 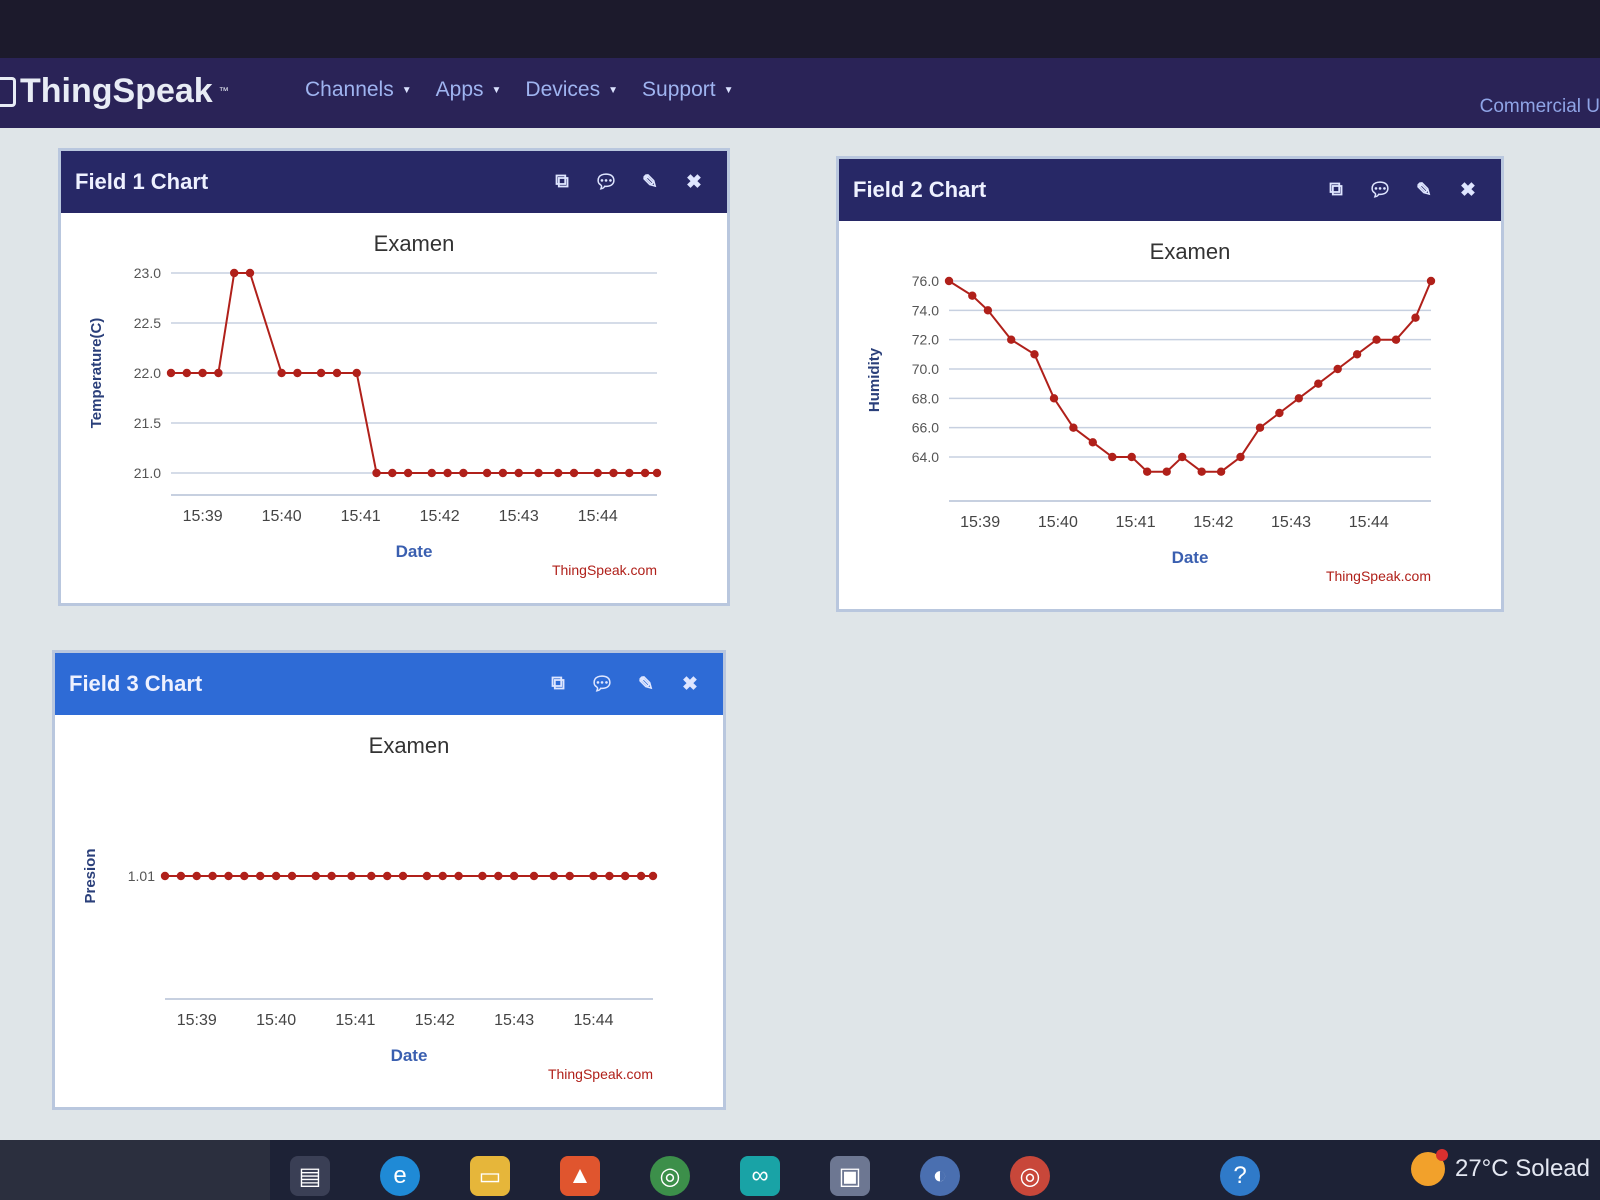 I want to click on y-tick-label: 22.5, so click(x=147, y=323).